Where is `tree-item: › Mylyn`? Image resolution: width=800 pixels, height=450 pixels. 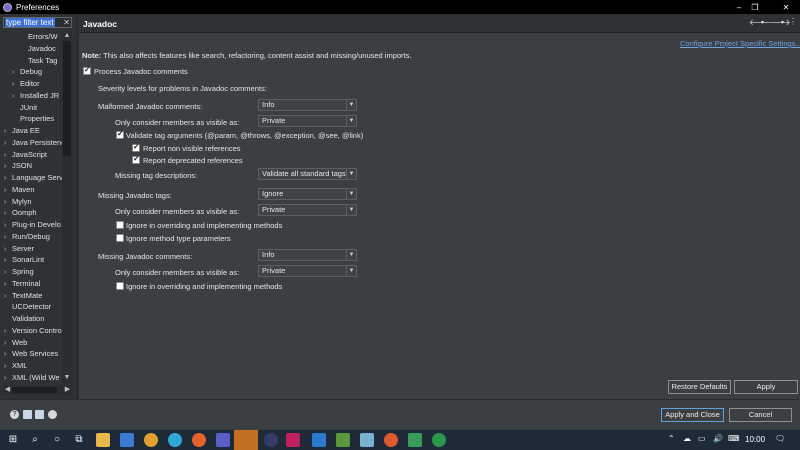
tree-item: › Mylyn is located at coordinates (18, 201).